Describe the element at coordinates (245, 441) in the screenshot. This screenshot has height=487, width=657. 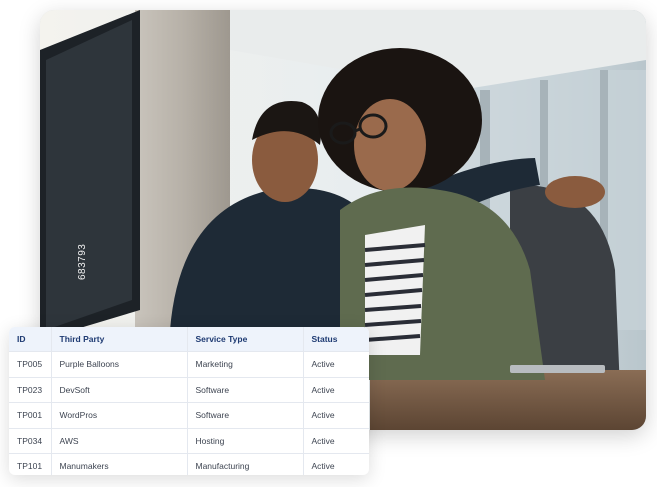
I see `cell-service-type: Hosting` at that location.